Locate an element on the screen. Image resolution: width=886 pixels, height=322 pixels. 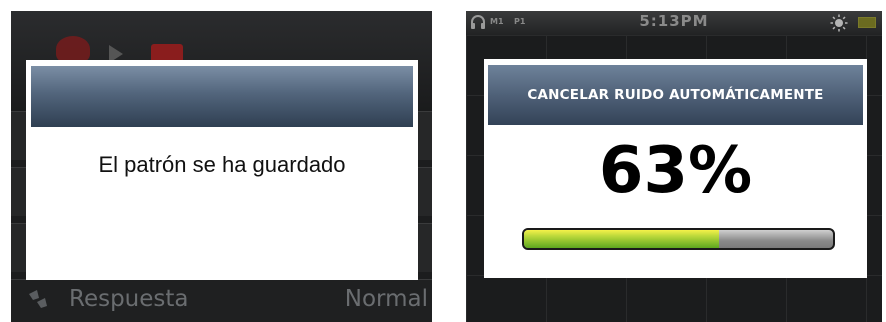
dialog-titlebar is located at coordinates (222, 96).